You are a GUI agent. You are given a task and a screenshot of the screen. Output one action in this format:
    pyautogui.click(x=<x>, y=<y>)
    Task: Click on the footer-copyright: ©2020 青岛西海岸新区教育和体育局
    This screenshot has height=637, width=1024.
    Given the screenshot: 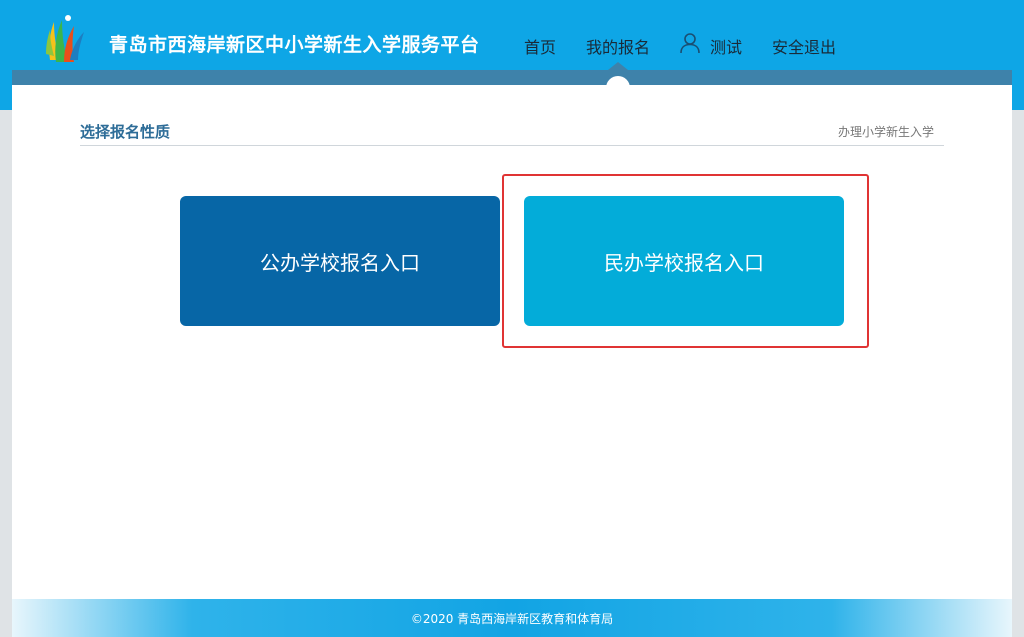 What is the action you would take?
    pyautogui.click(x=512, y=618)
    